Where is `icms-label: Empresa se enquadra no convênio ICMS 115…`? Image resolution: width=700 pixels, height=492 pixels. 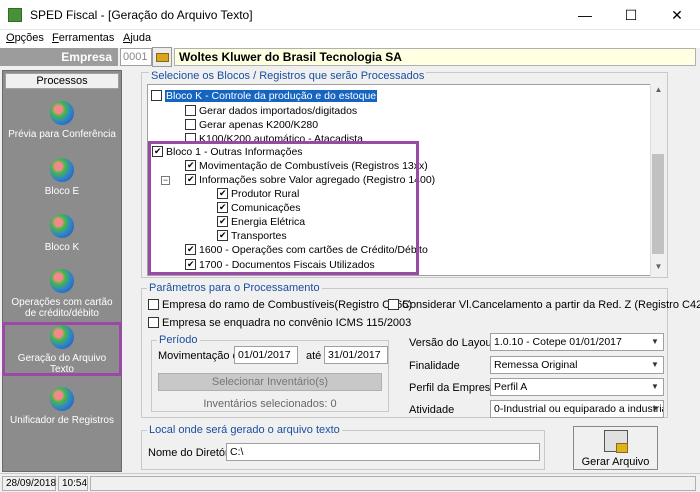 icms-label: Empresa se enquadra no convênio ICMS 115… is located at coordinates (287, 323).